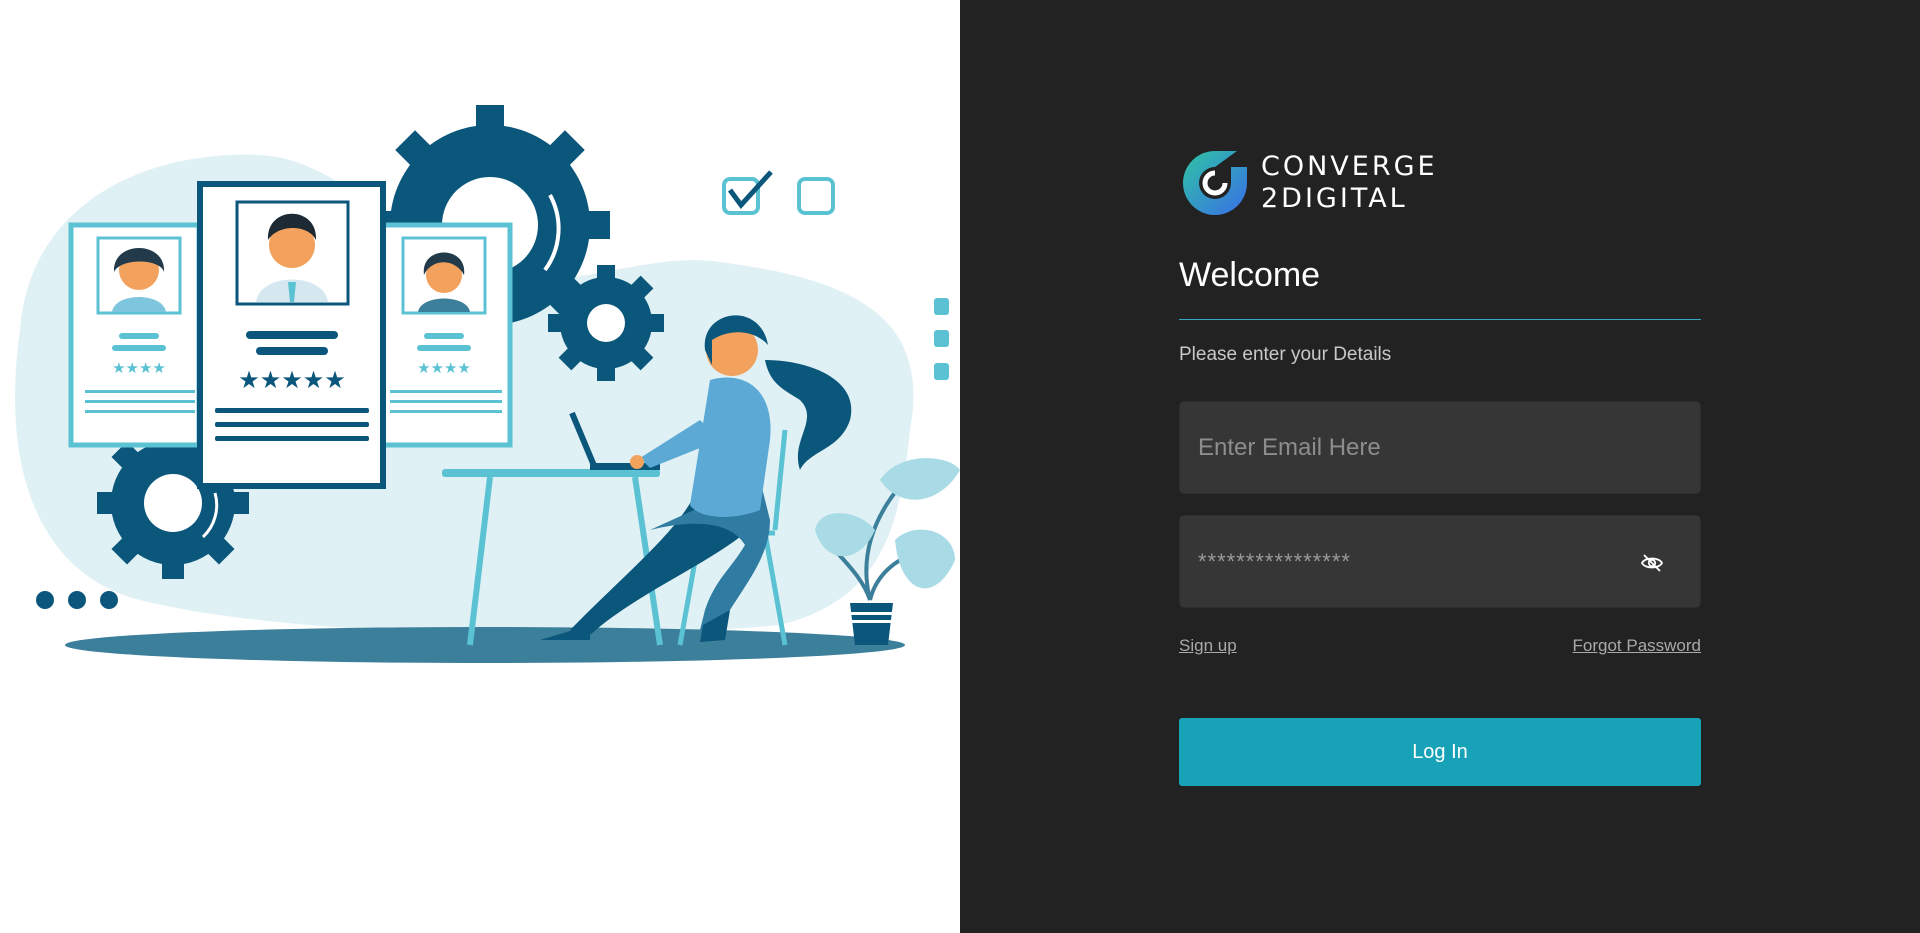  I want to click on title-divider, so click(1440, 319).